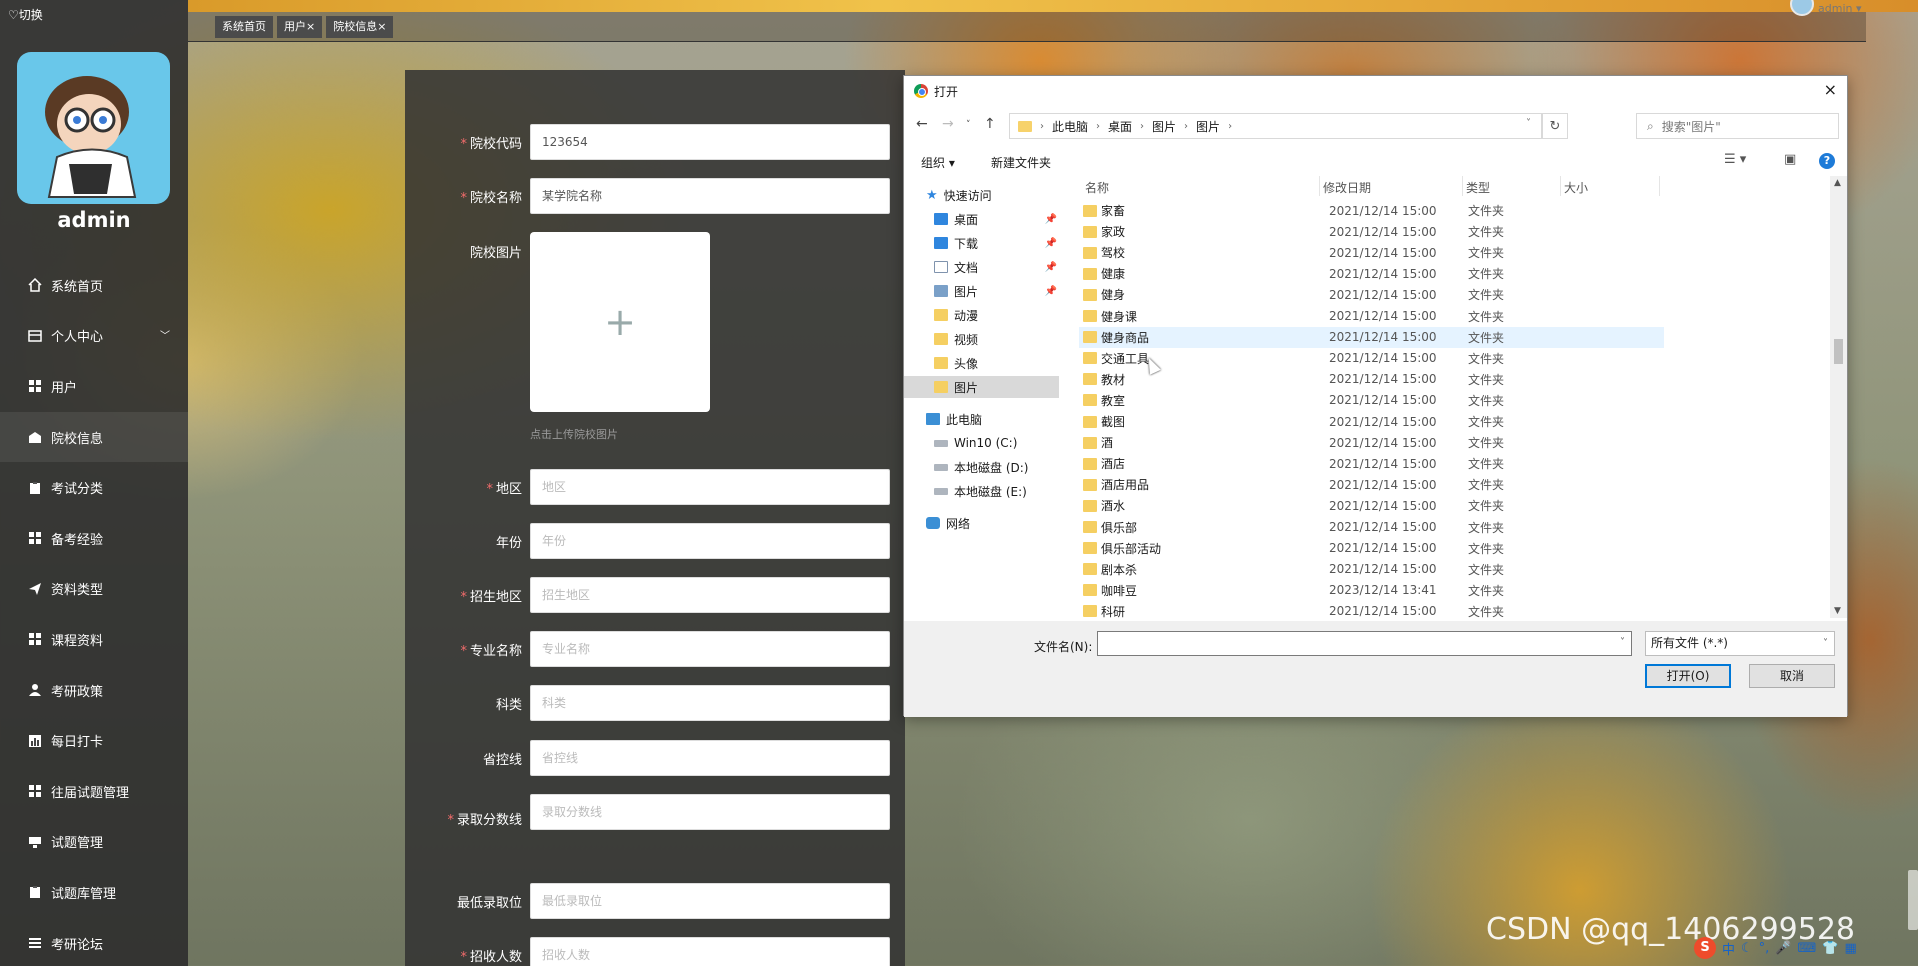 This screenshot has height=966, width=1918. Describe the element at coordinates (975, 443) in the screenshot. I see `nav-drive-c: Win10 (C:)` at that location.